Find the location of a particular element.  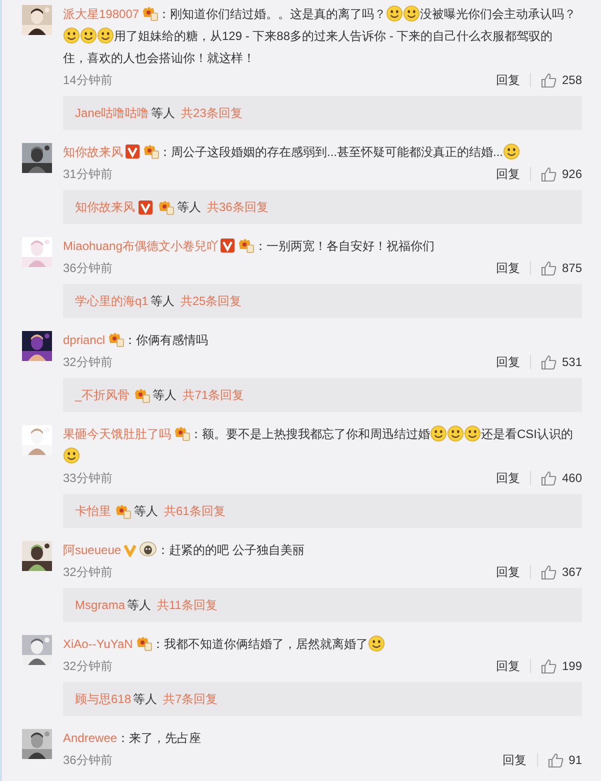

comment-text: ：一别两宽！各自安好！祝福你们 is located at coordinates (344, 246).